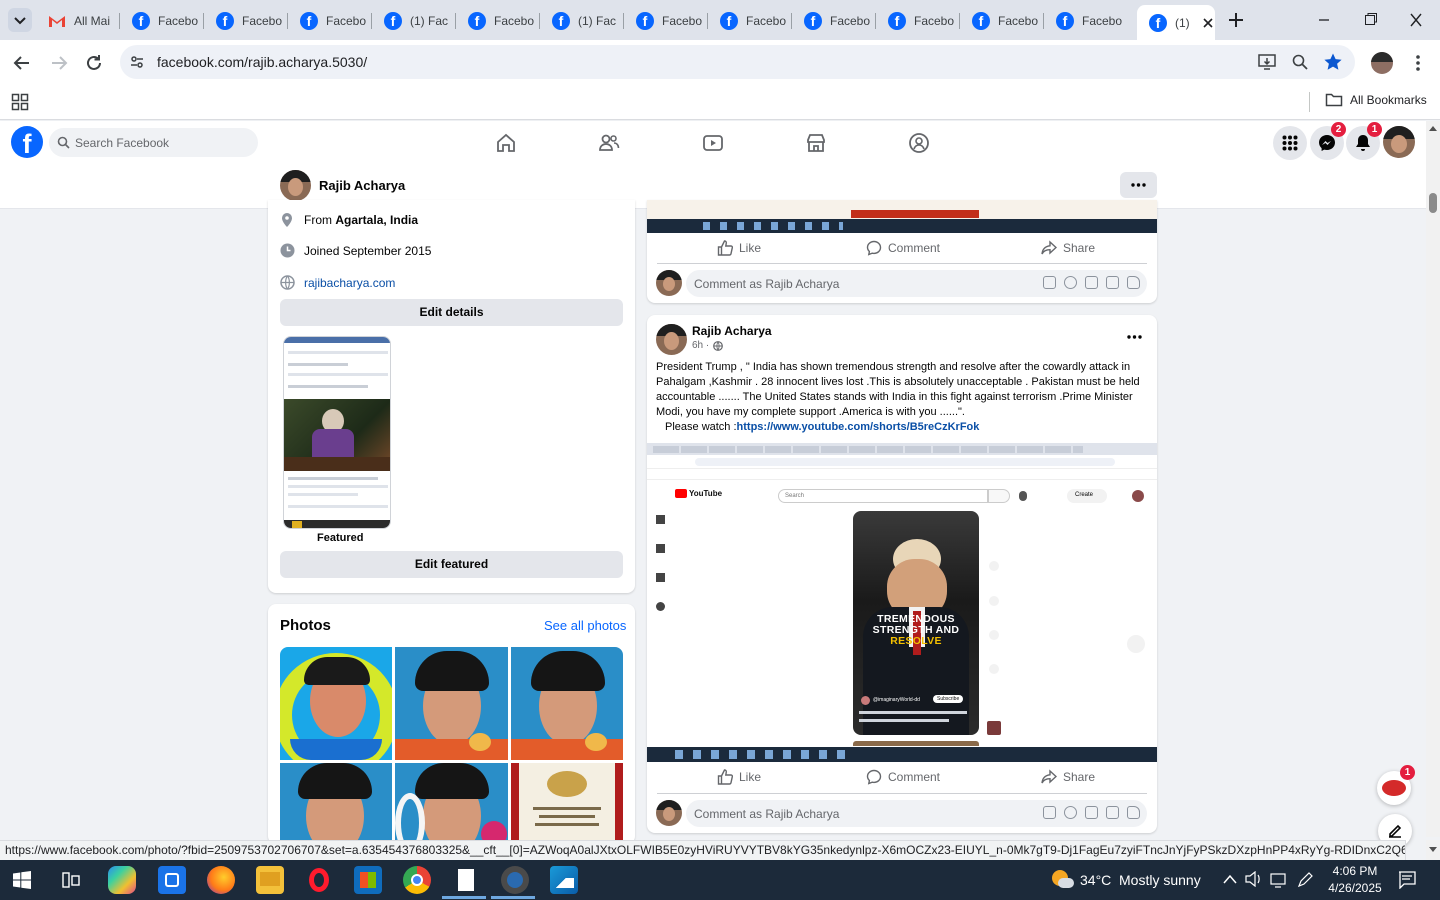  Describe the element at coordinates (1279, 880) in the screenshot. I see `network-icon` at that location.